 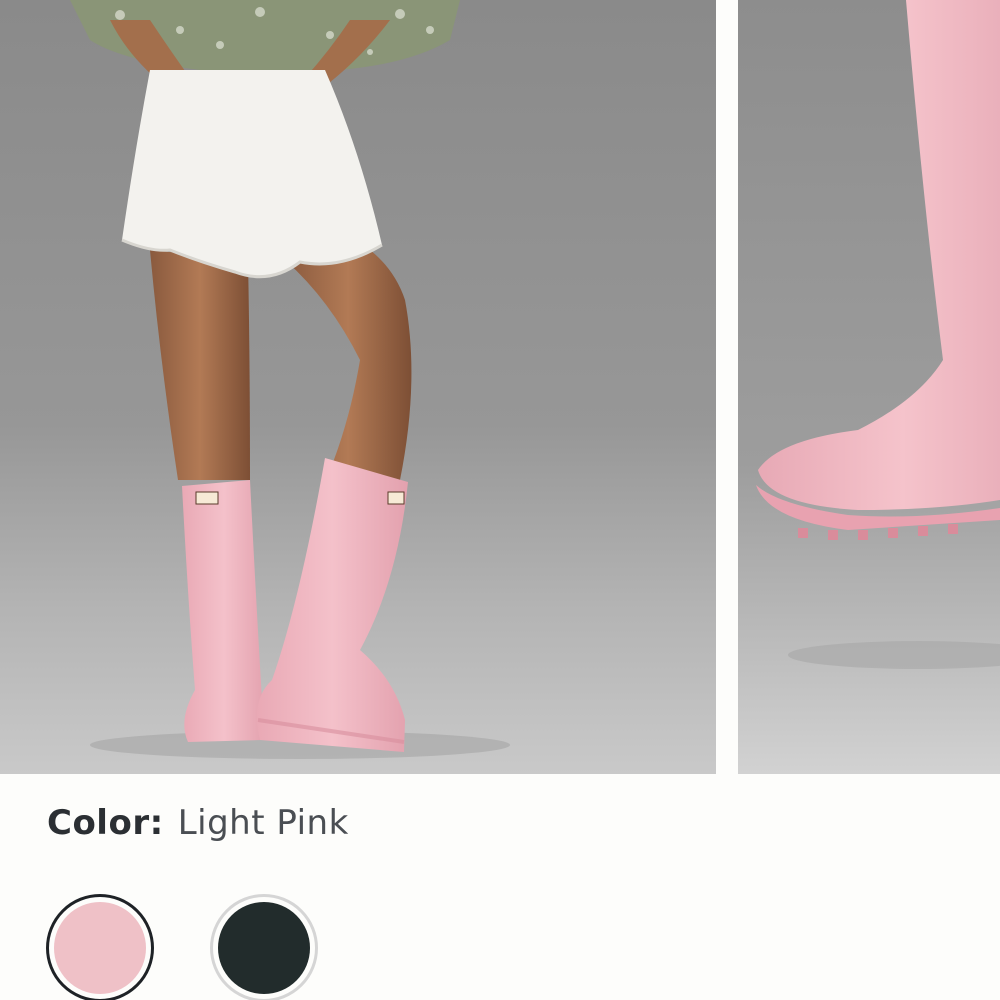 What do you see at coordinates (263, 823) in the screenshot?
I see `selected-color-name: Light Pink` at bounding box center [263, 823].